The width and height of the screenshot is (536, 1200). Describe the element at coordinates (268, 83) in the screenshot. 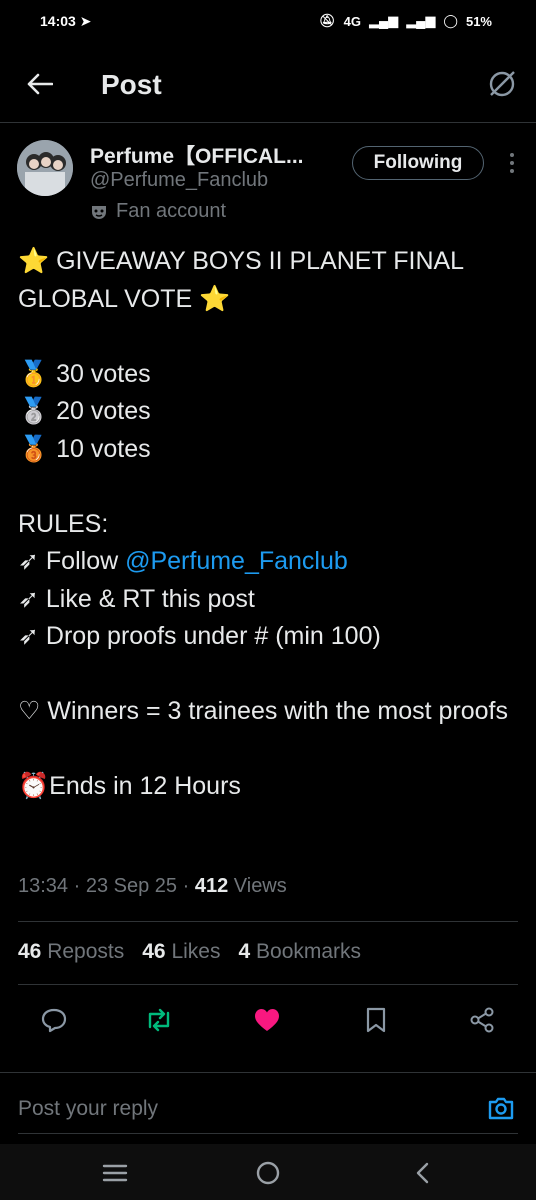

I see `header: Post` at that location.